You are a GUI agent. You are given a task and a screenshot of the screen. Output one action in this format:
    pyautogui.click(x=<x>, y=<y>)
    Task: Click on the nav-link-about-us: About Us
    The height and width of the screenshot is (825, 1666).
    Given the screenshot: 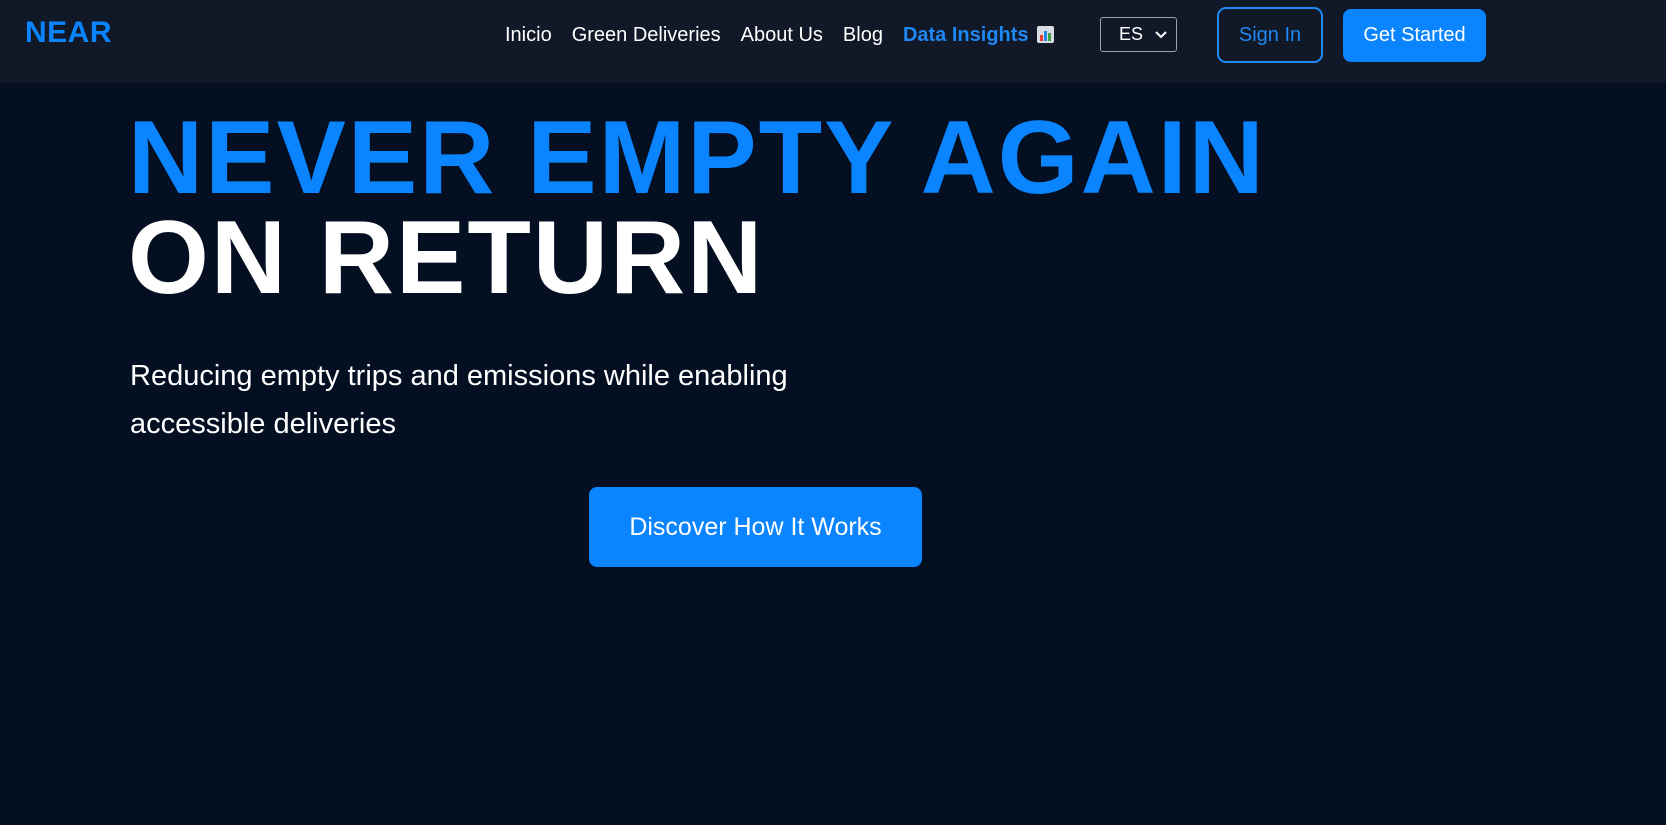 What is the action you would take?
    pyautogui.click(x=782, y=35)
    